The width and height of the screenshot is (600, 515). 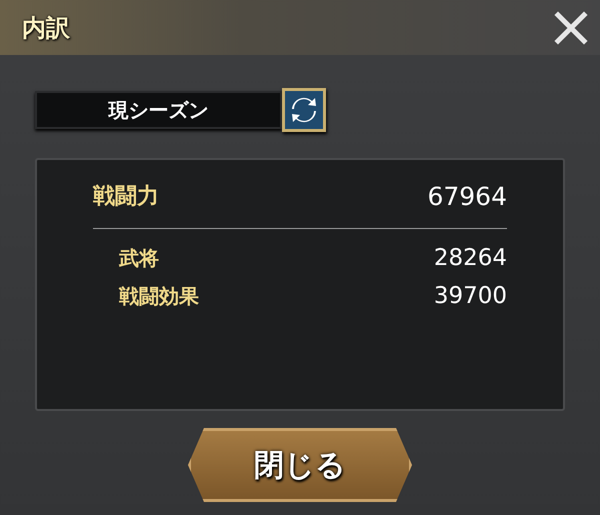 What do you see at coordinates (46, 28) in the screenshot?
I see `window-title: 内訳` at bounding box center [46, 28].